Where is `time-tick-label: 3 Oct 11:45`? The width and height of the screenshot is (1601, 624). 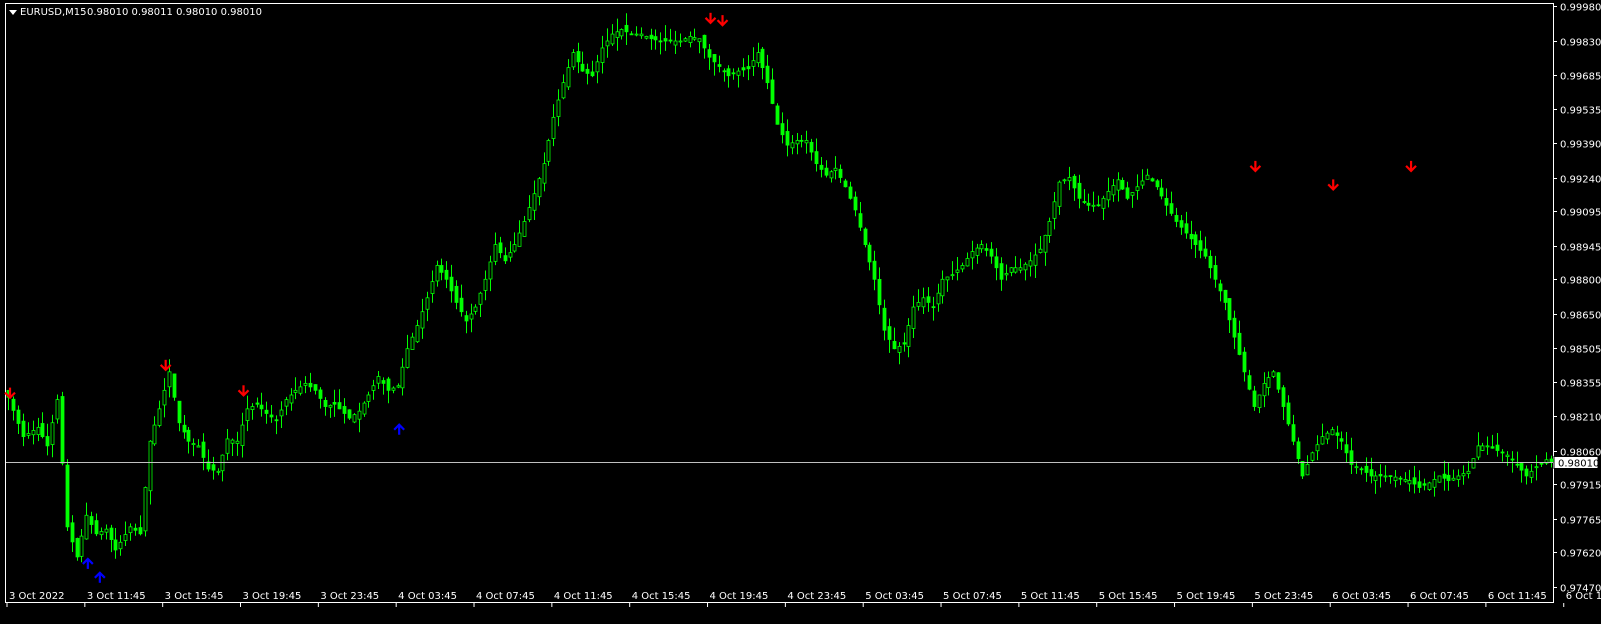
time-tick-label: 3 Oct 11:45 is located at coordinates (116, 596).